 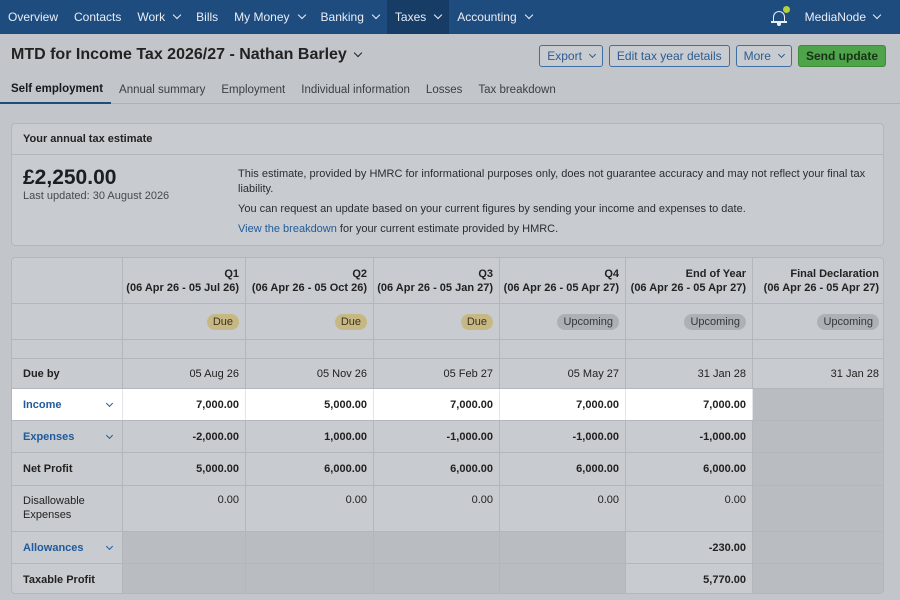 I want to click on nav-right: MediaNode, so click(x=835, y=17).